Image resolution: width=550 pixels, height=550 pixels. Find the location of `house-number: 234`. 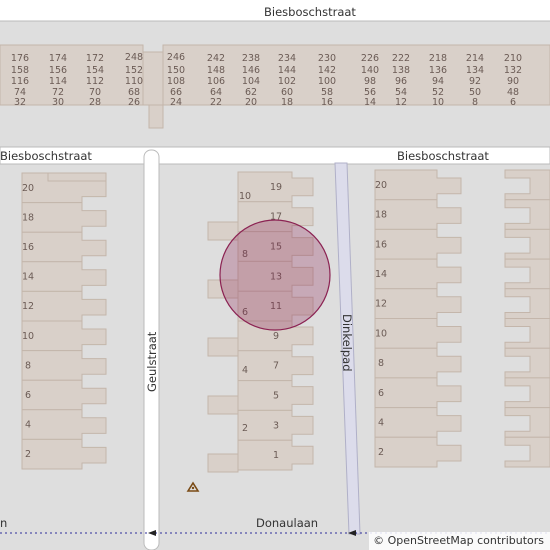

house-number: 234 is located at coordinates (287, 58).